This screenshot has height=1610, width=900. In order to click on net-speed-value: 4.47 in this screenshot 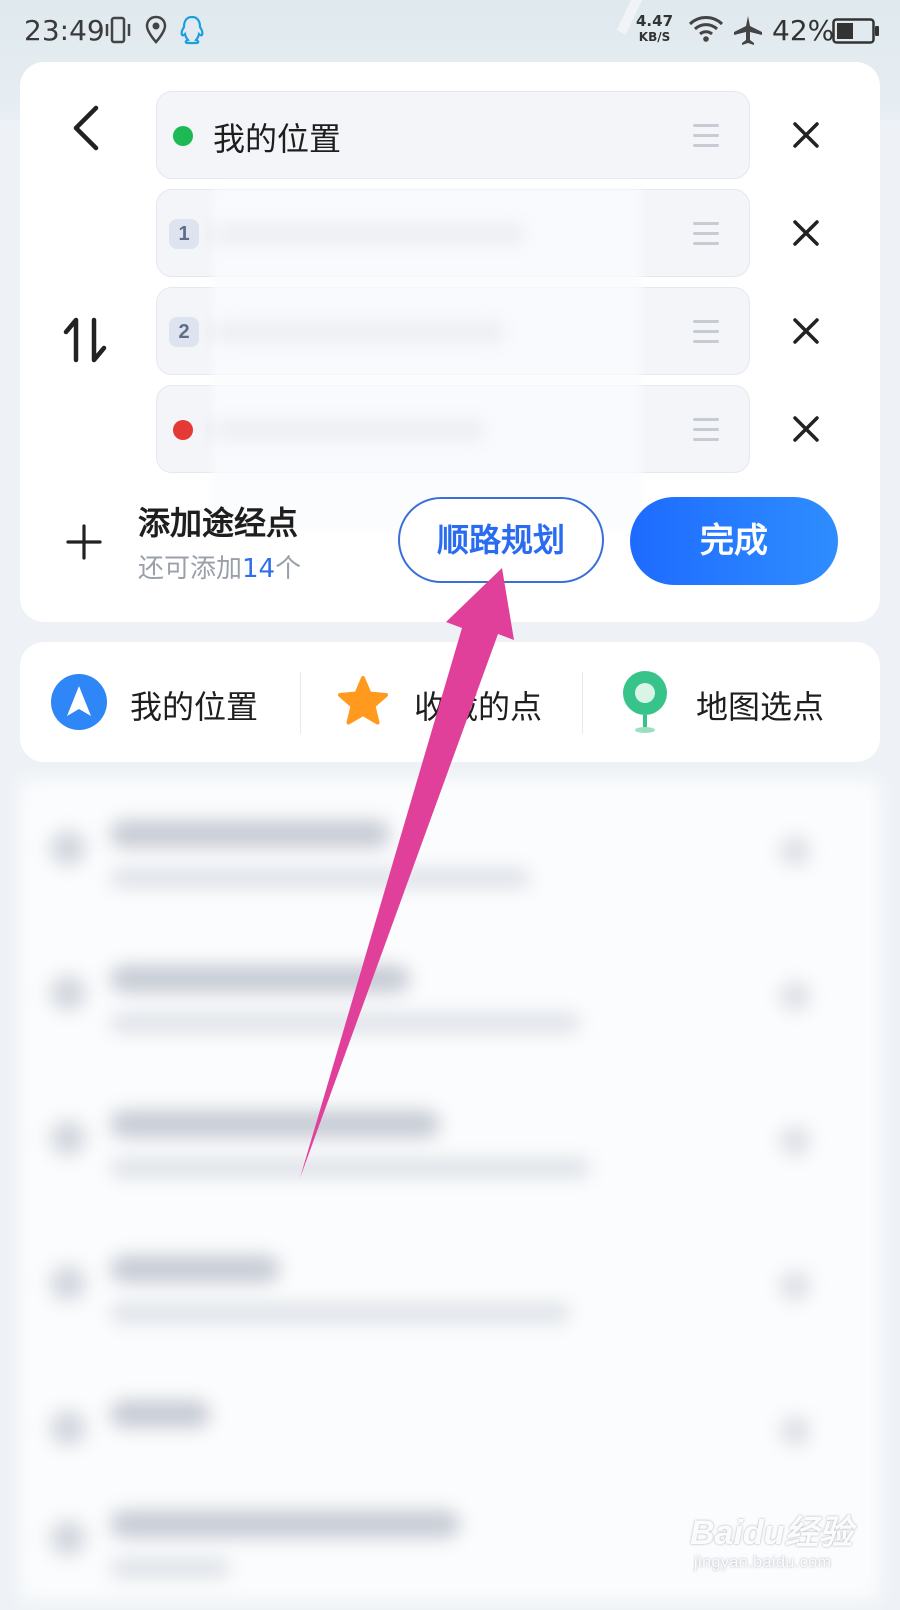, I will do `click(655, 21)`.